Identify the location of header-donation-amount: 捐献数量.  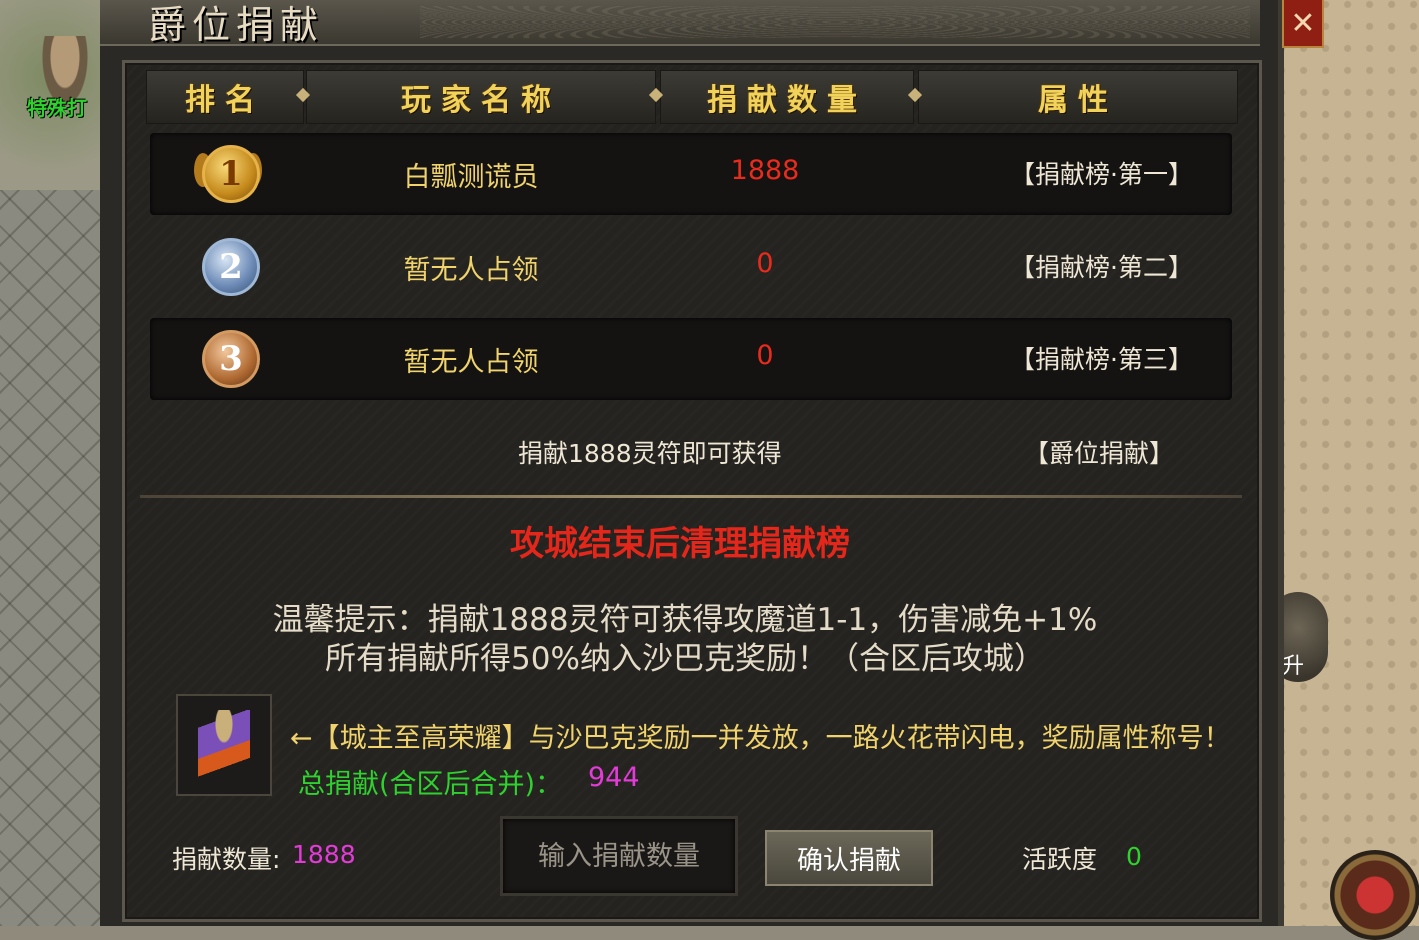
(787, 97).